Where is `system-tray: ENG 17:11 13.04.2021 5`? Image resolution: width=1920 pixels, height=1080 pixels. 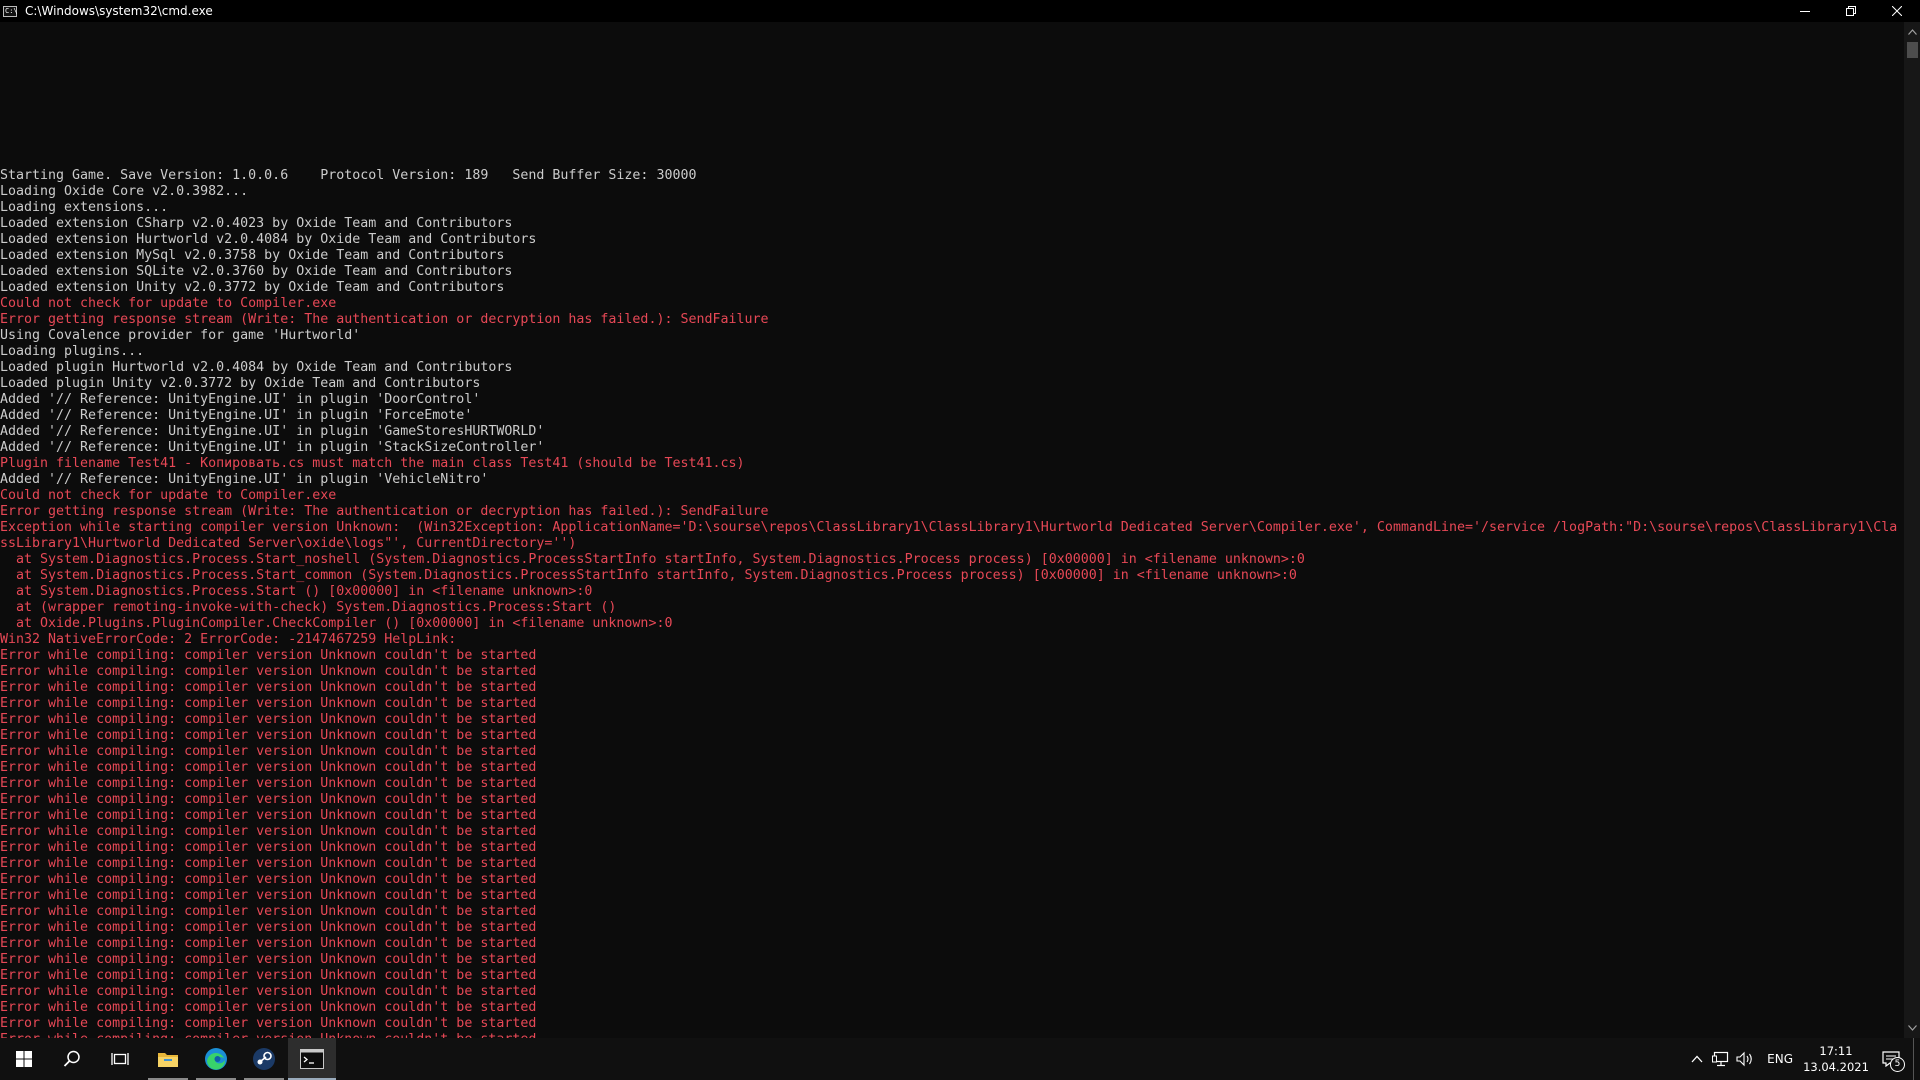
system-tray: ENG 17:11 13.04.2021 5 is located at coordinates (1802, 1059).